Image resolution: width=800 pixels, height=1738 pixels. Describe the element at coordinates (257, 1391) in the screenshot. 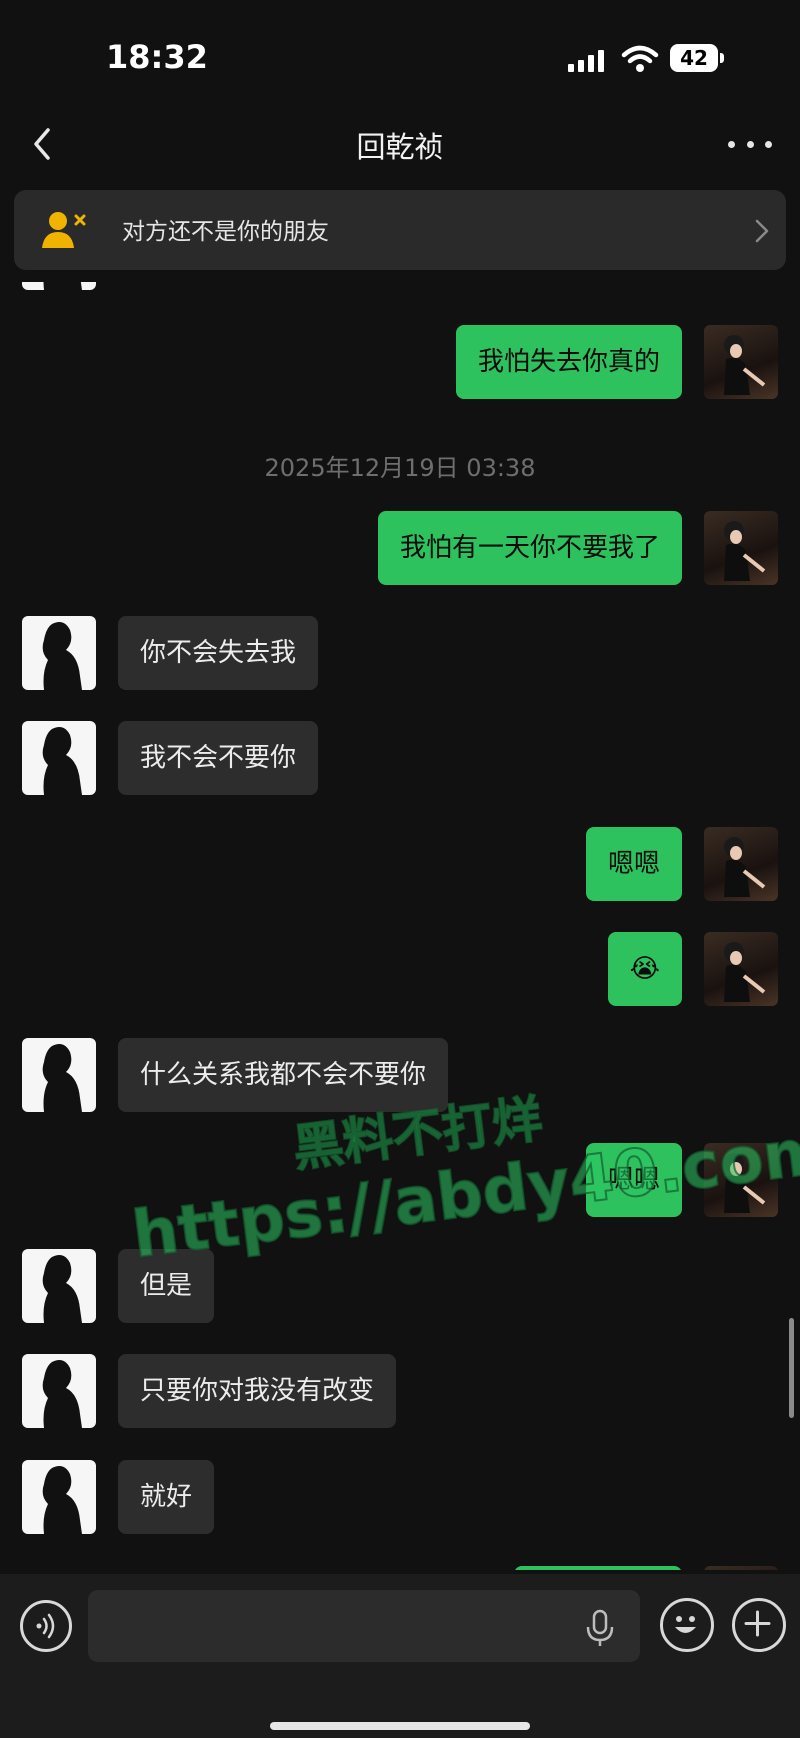

I see `message-bubble: 只要你对我没有改变` at that location.